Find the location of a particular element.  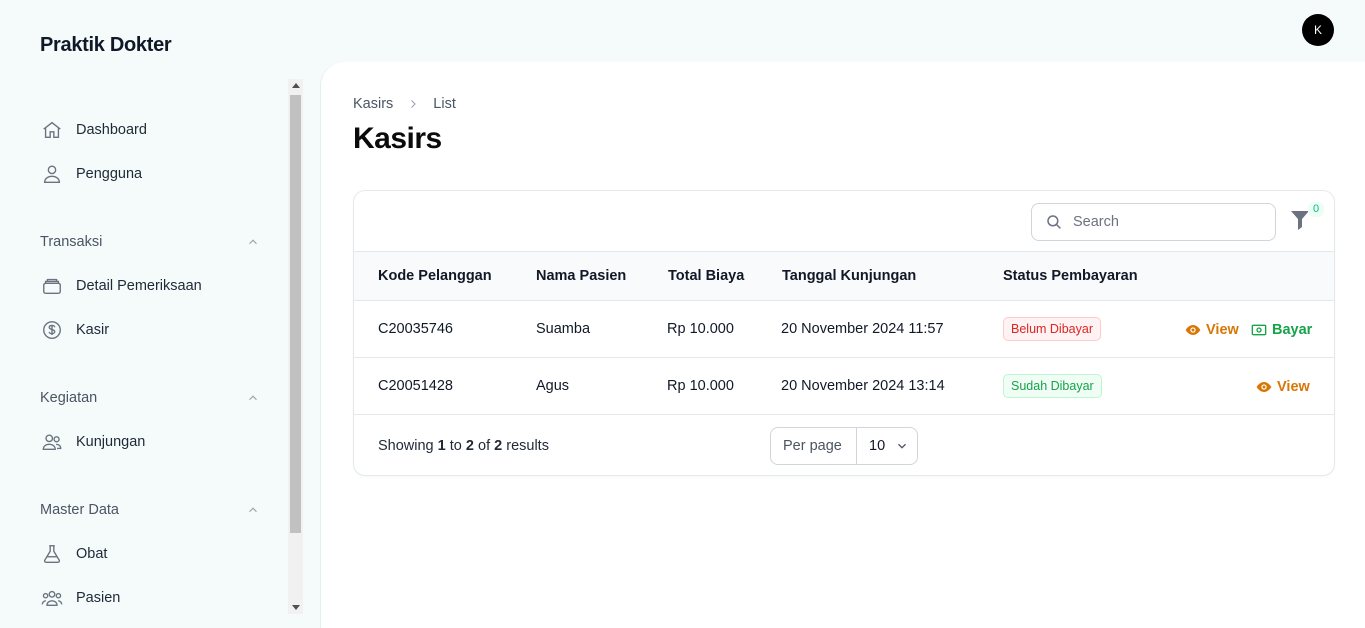

column-header-tanggal-kunjungan: Tanggal Kunjungan is located at coordinates (849, 276).